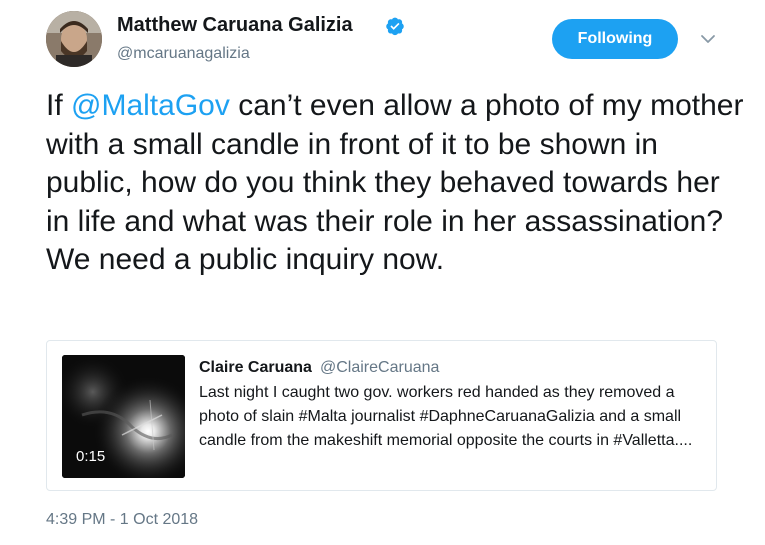 Image resolution: width=765 pixels, height=545 pixels. Describe the element at coordinates (183, 54) in the screenshot. I see `author-handle: @mcaruanagalizia` at that location.